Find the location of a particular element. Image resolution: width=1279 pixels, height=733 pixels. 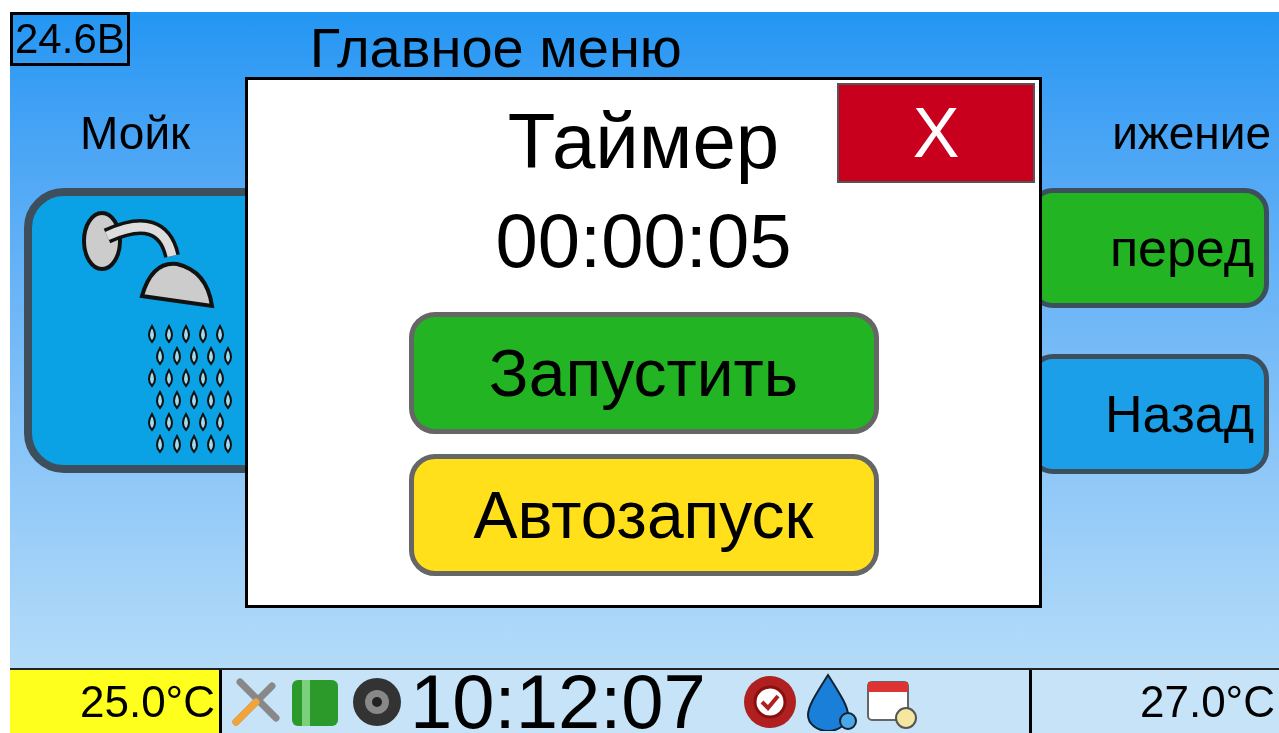

section-label: Мойк is located at coordinates (135, 133).